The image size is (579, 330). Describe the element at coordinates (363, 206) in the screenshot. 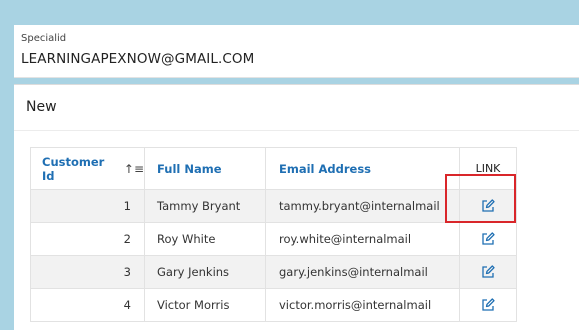

I see `cell-email: tammy.bryant@internalmail` at that location.